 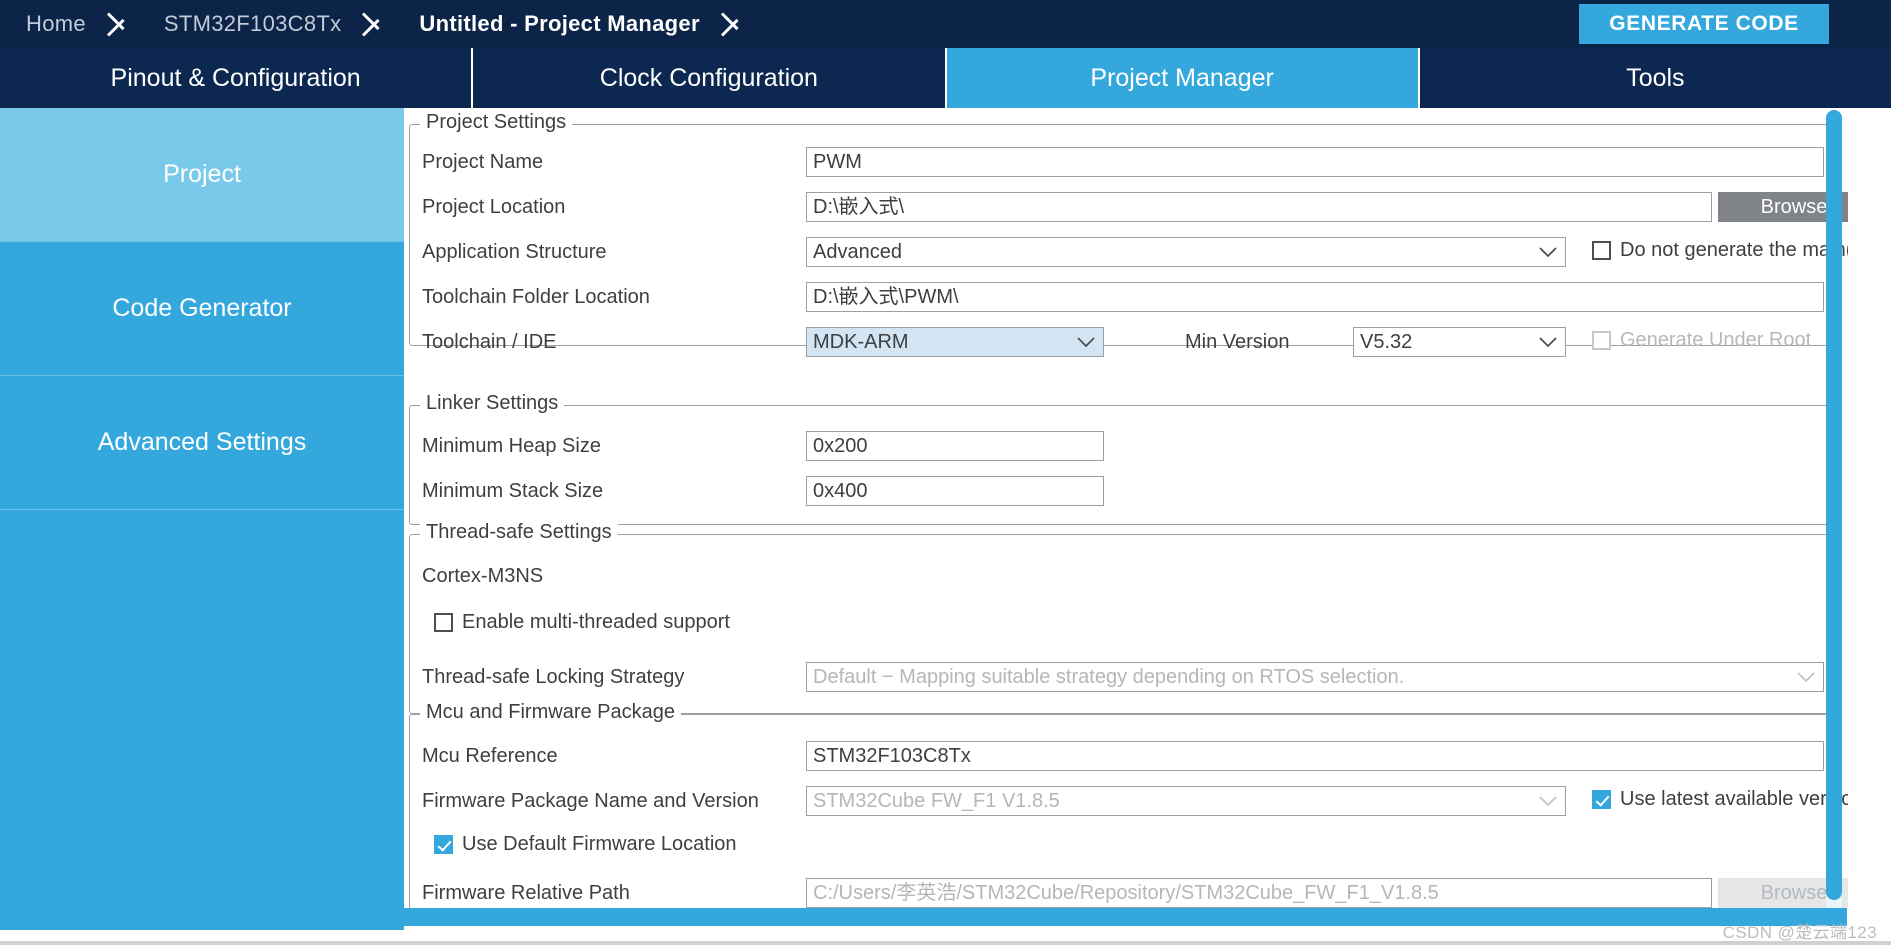 What do you see at coordinates (252, 23) in the screenshot?
I see `breadcrumb-label: STM32F103C8Tx` at bounding box center [252, 23].